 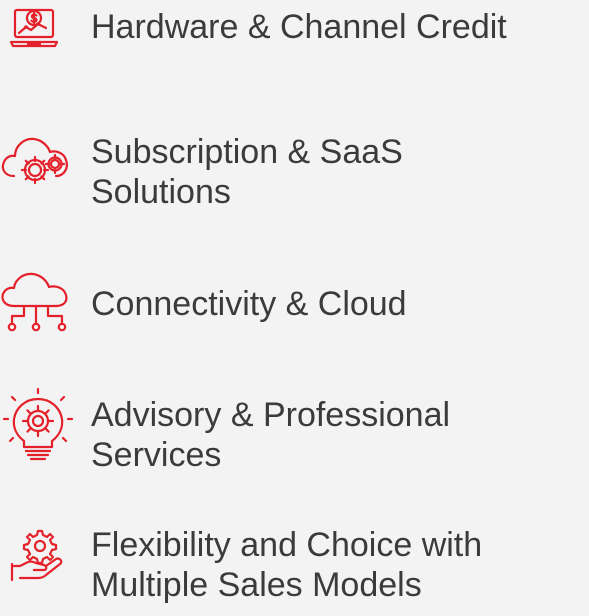 I want to click on feature-item-hardware: Hardware & Channel Credit, so click(x=294, y=40).